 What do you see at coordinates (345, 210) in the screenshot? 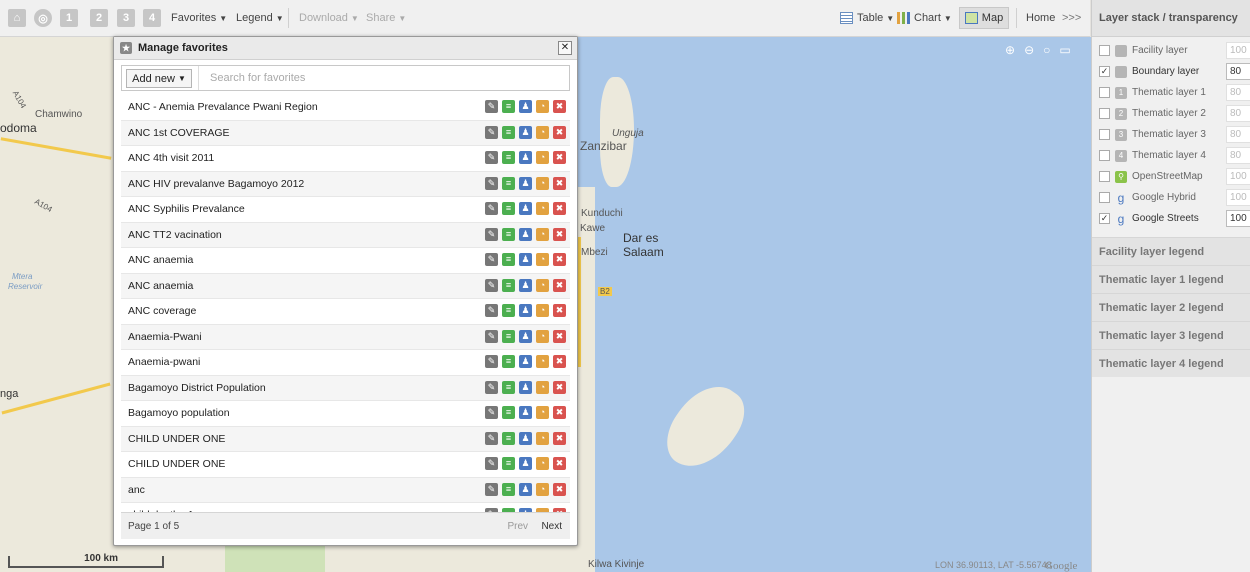
I see `favorite-row: ANC Syphilis Prevalance ✎ ≡ ♟ ◔ ✖` at bounding box center [345, 210].